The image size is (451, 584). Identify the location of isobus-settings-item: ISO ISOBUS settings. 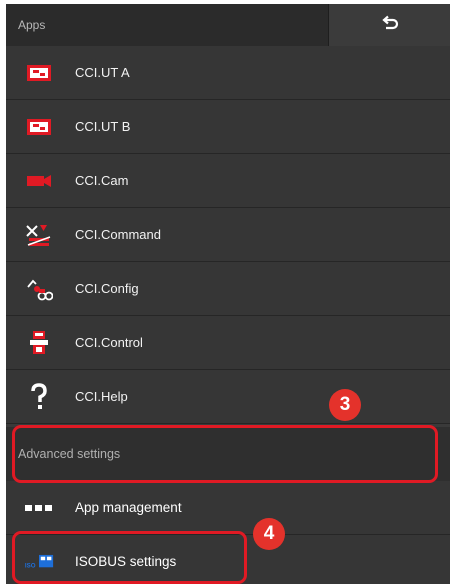
(228, 559).